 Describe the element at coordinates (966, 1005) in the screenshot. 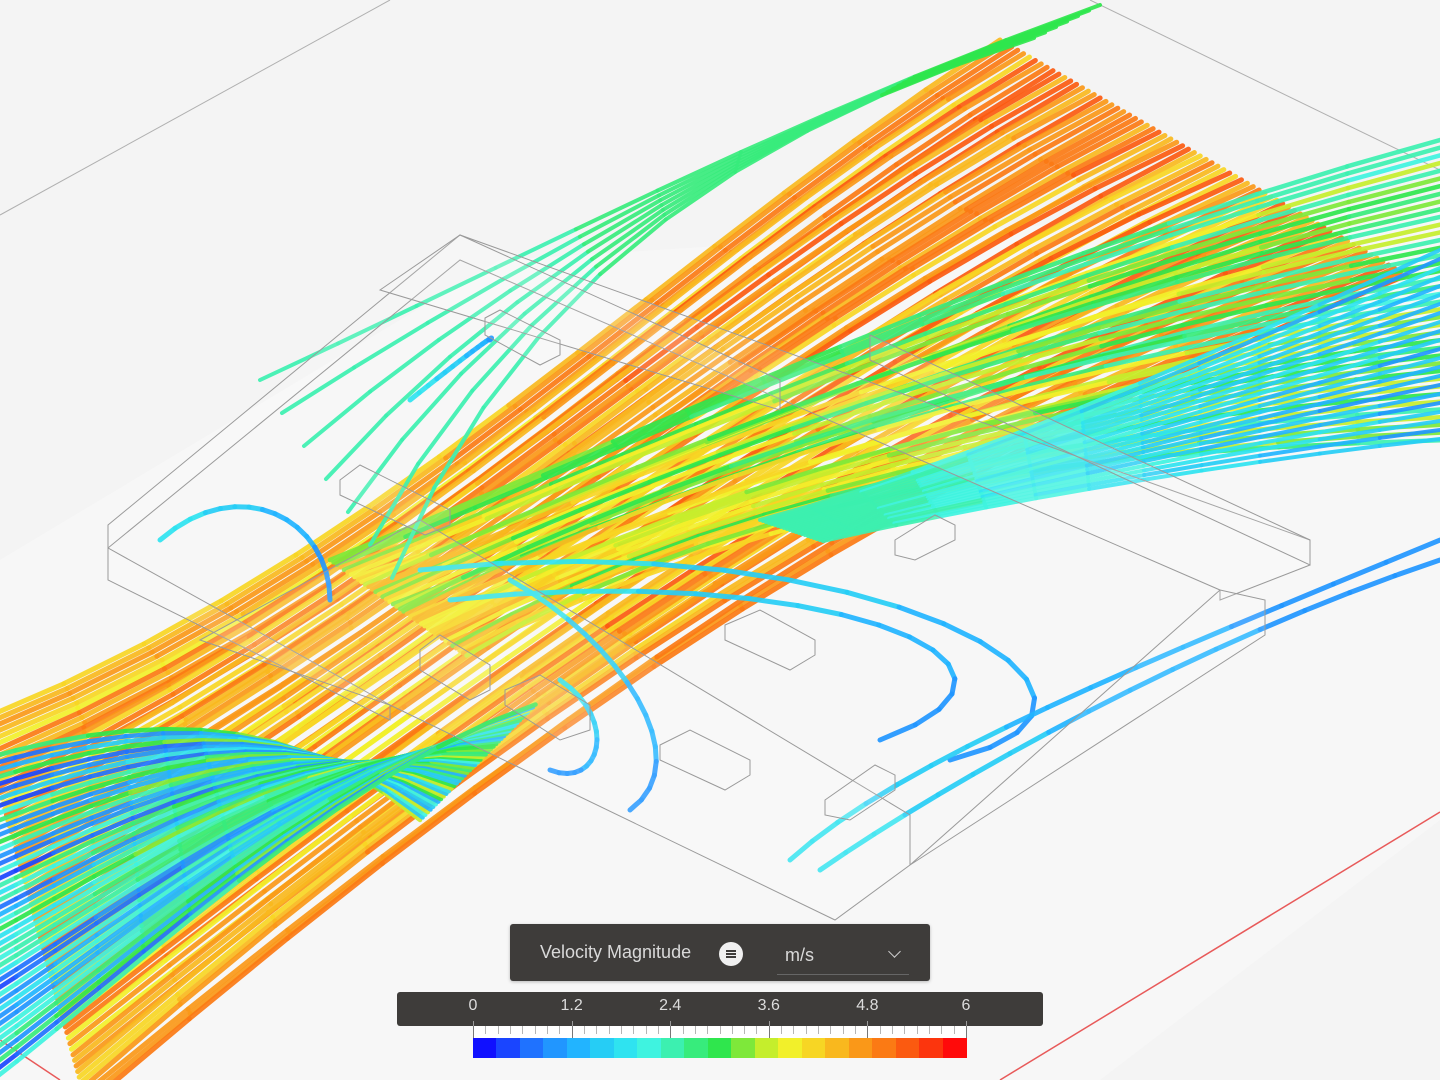

I see `legend-tick-label: 6` at that location.